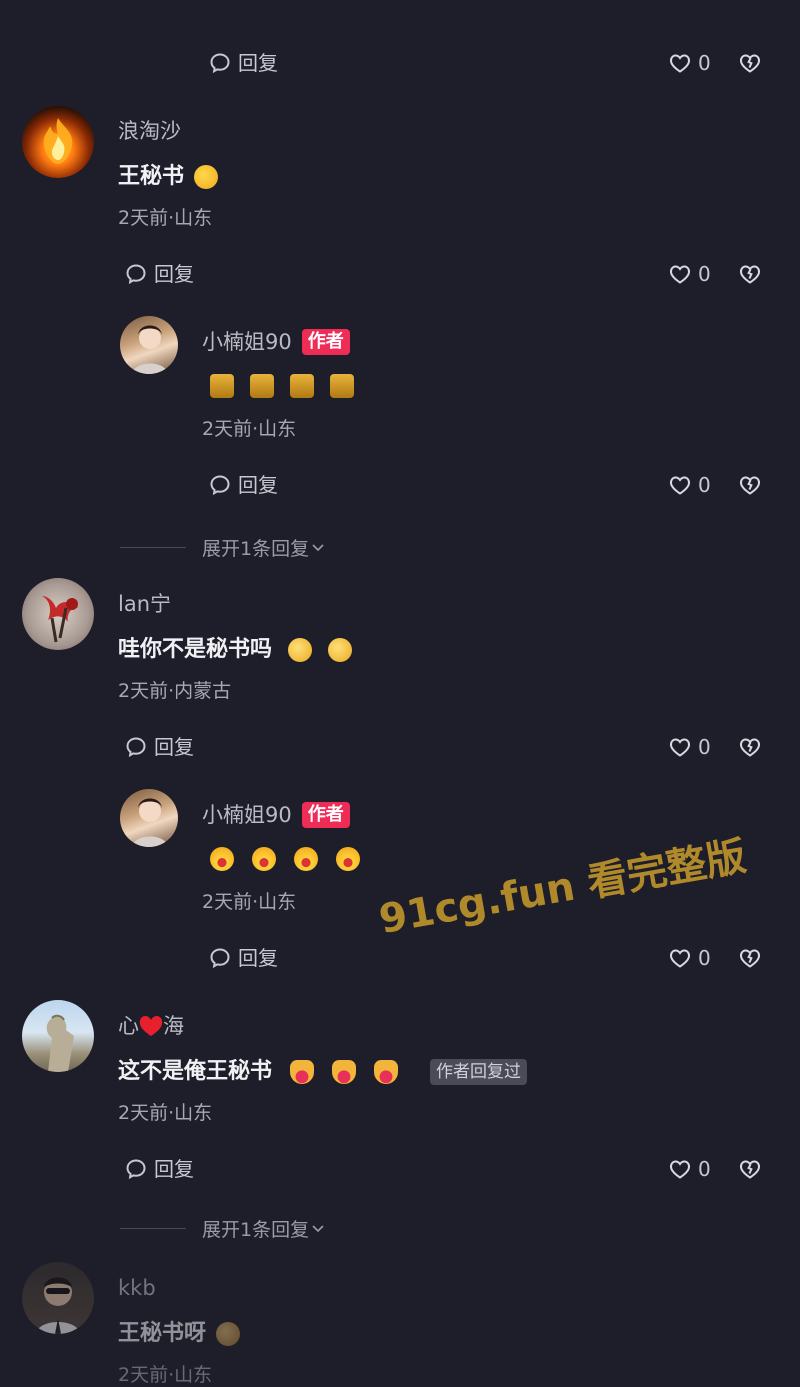 The width and height of the screenshot is (800, 1387). I want to click on comment-meta: 2天前·内蒙古, so click(175, 691).